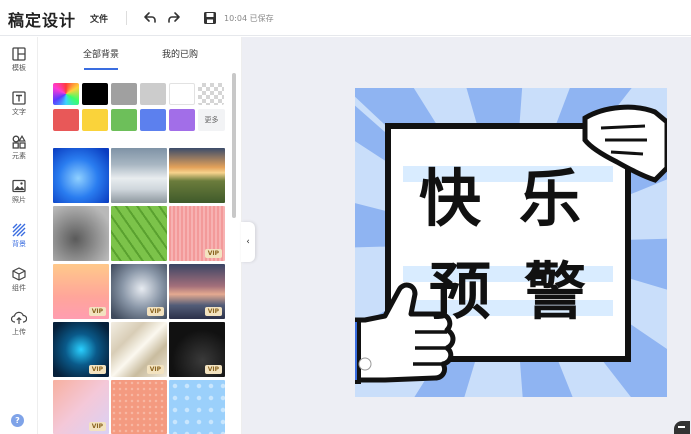 The image size is (691, 434). What do you see at coordinates (450, 198) in the screenshot?
I see `poster-char-kuai: 快` at bounding box center [450, 198].